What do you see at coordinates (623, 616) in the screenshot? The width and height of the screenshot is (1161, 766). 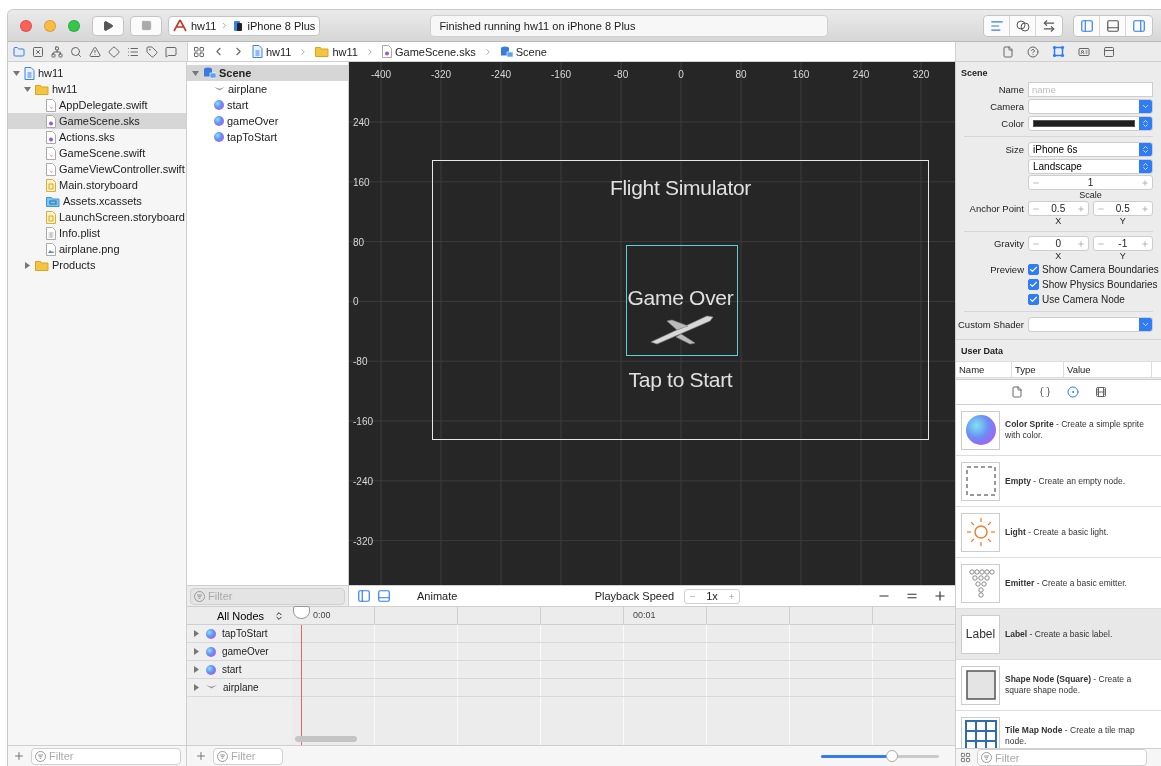 I see `time-ruler: 0:00 00:01` at bounding box center [623, 616].